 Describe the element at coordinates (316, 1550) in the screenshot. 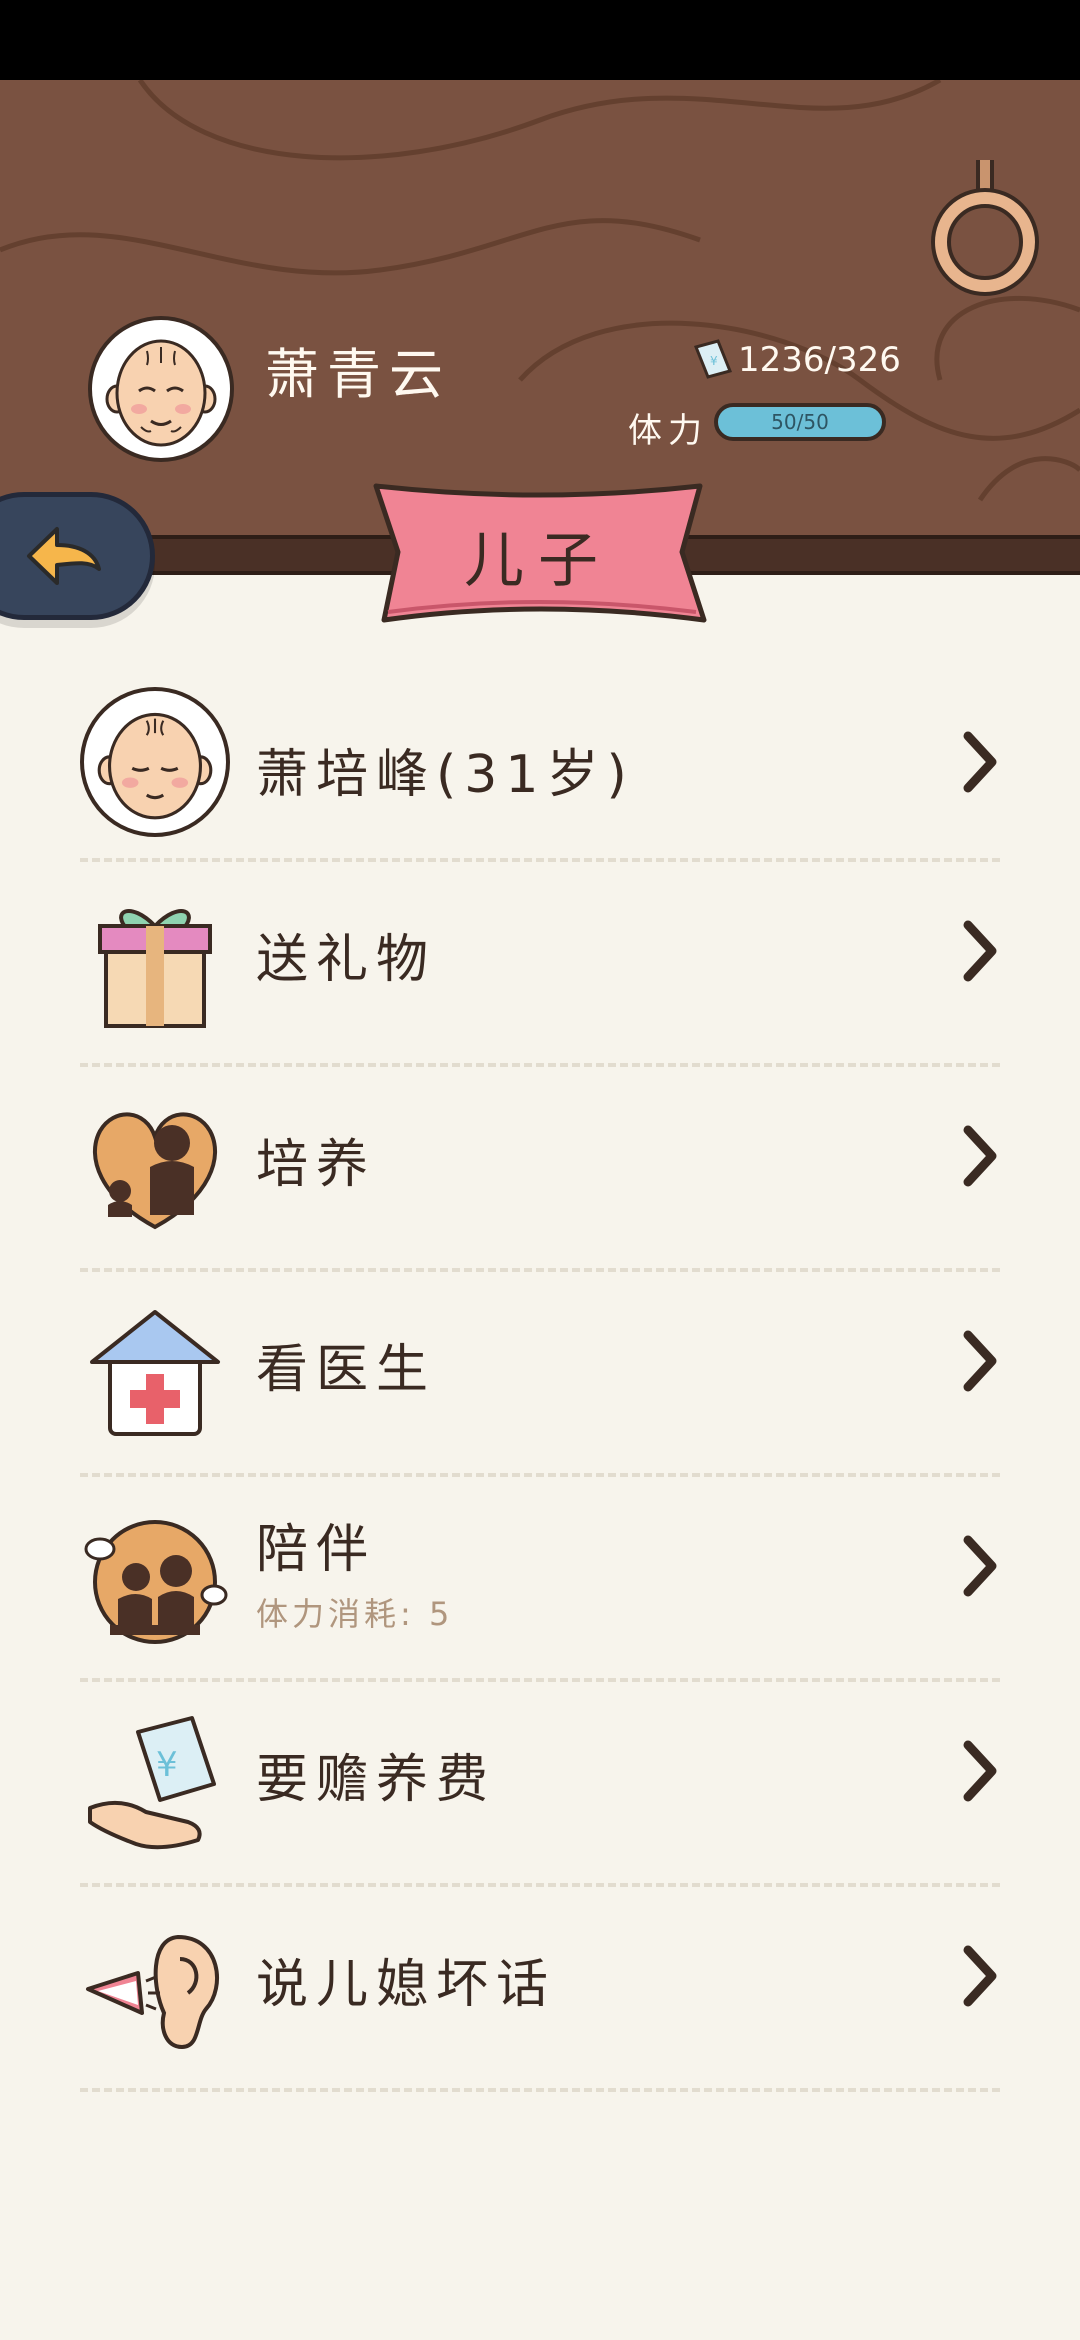

I see `accompany-label: 陪伴` at that location.